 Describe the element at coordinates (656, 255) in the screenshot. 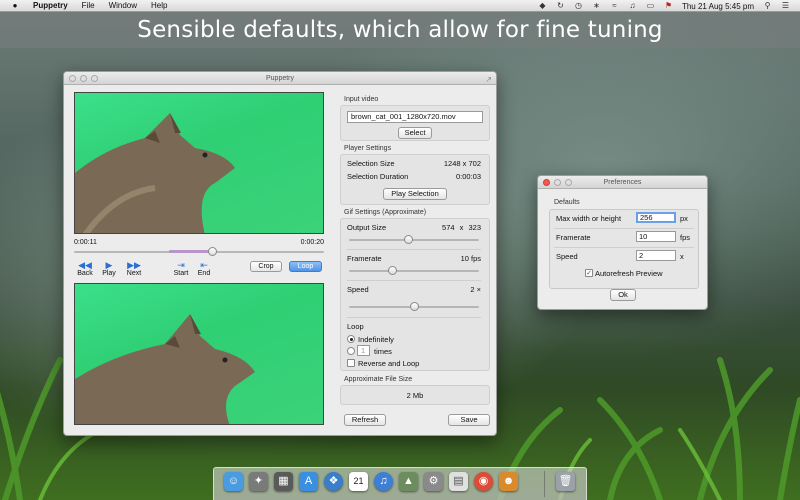

I see `prefs-speed-field: 2` at that location.